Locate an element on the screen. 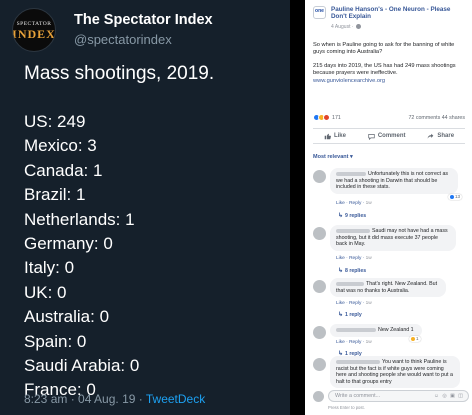  post-action-bar: Like Comment Share is located at coordinates (389, 136).